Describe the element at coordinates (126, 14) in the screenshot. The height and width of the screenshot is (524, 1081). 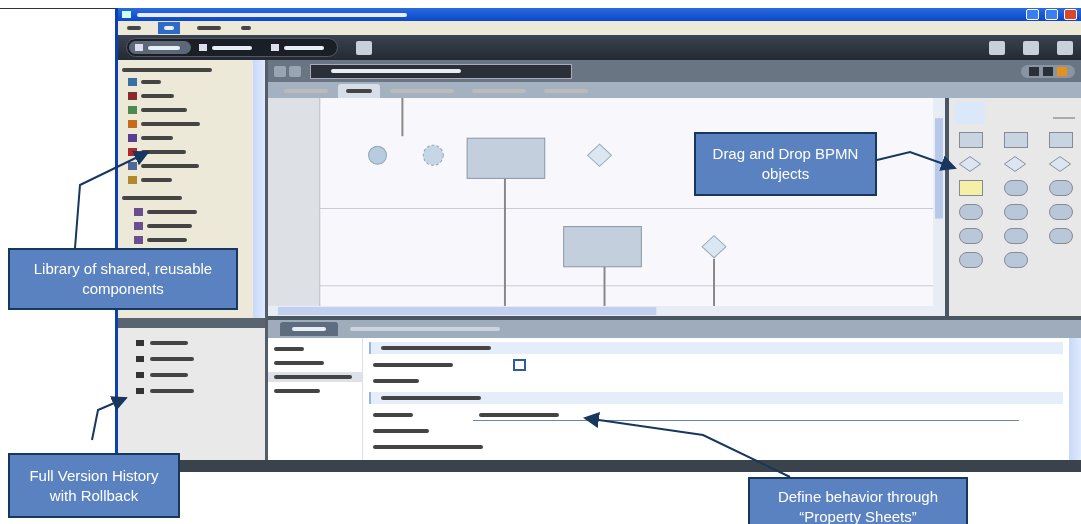
I see `app-icon` at that location.